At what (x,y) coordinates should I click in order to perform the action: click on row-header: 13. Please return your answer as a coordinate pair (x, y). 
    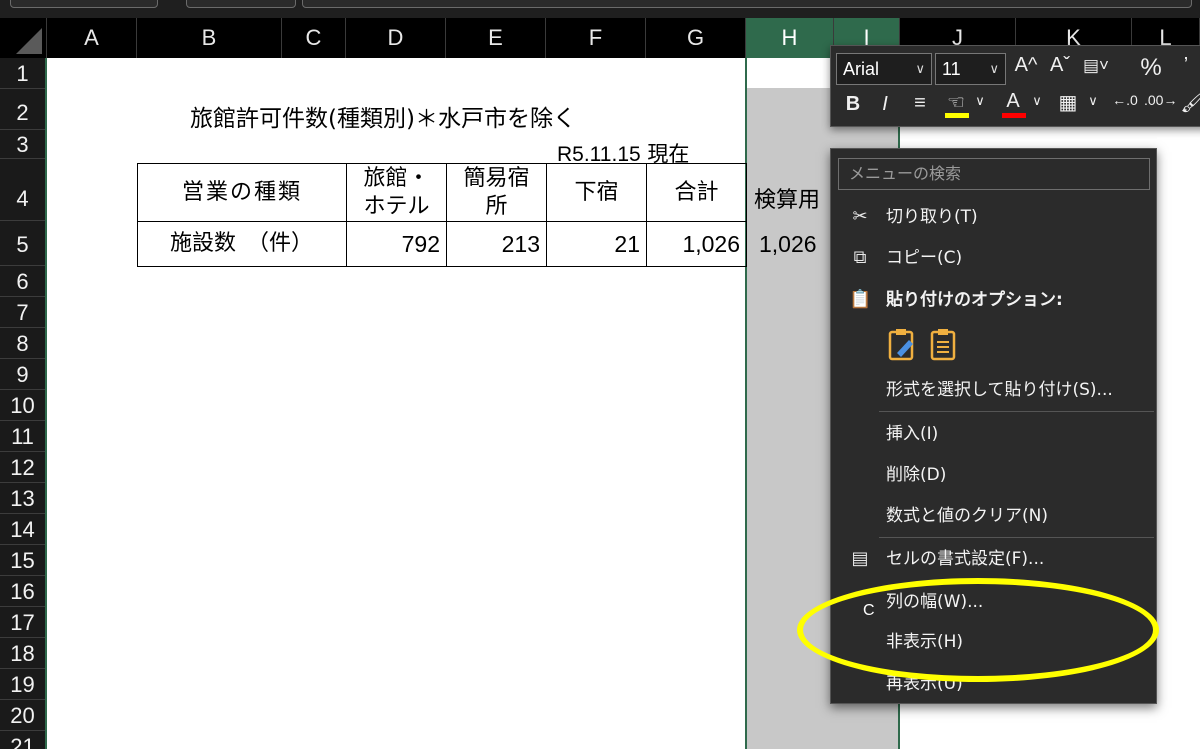
    Looking at the image, I should click on (22, 498).